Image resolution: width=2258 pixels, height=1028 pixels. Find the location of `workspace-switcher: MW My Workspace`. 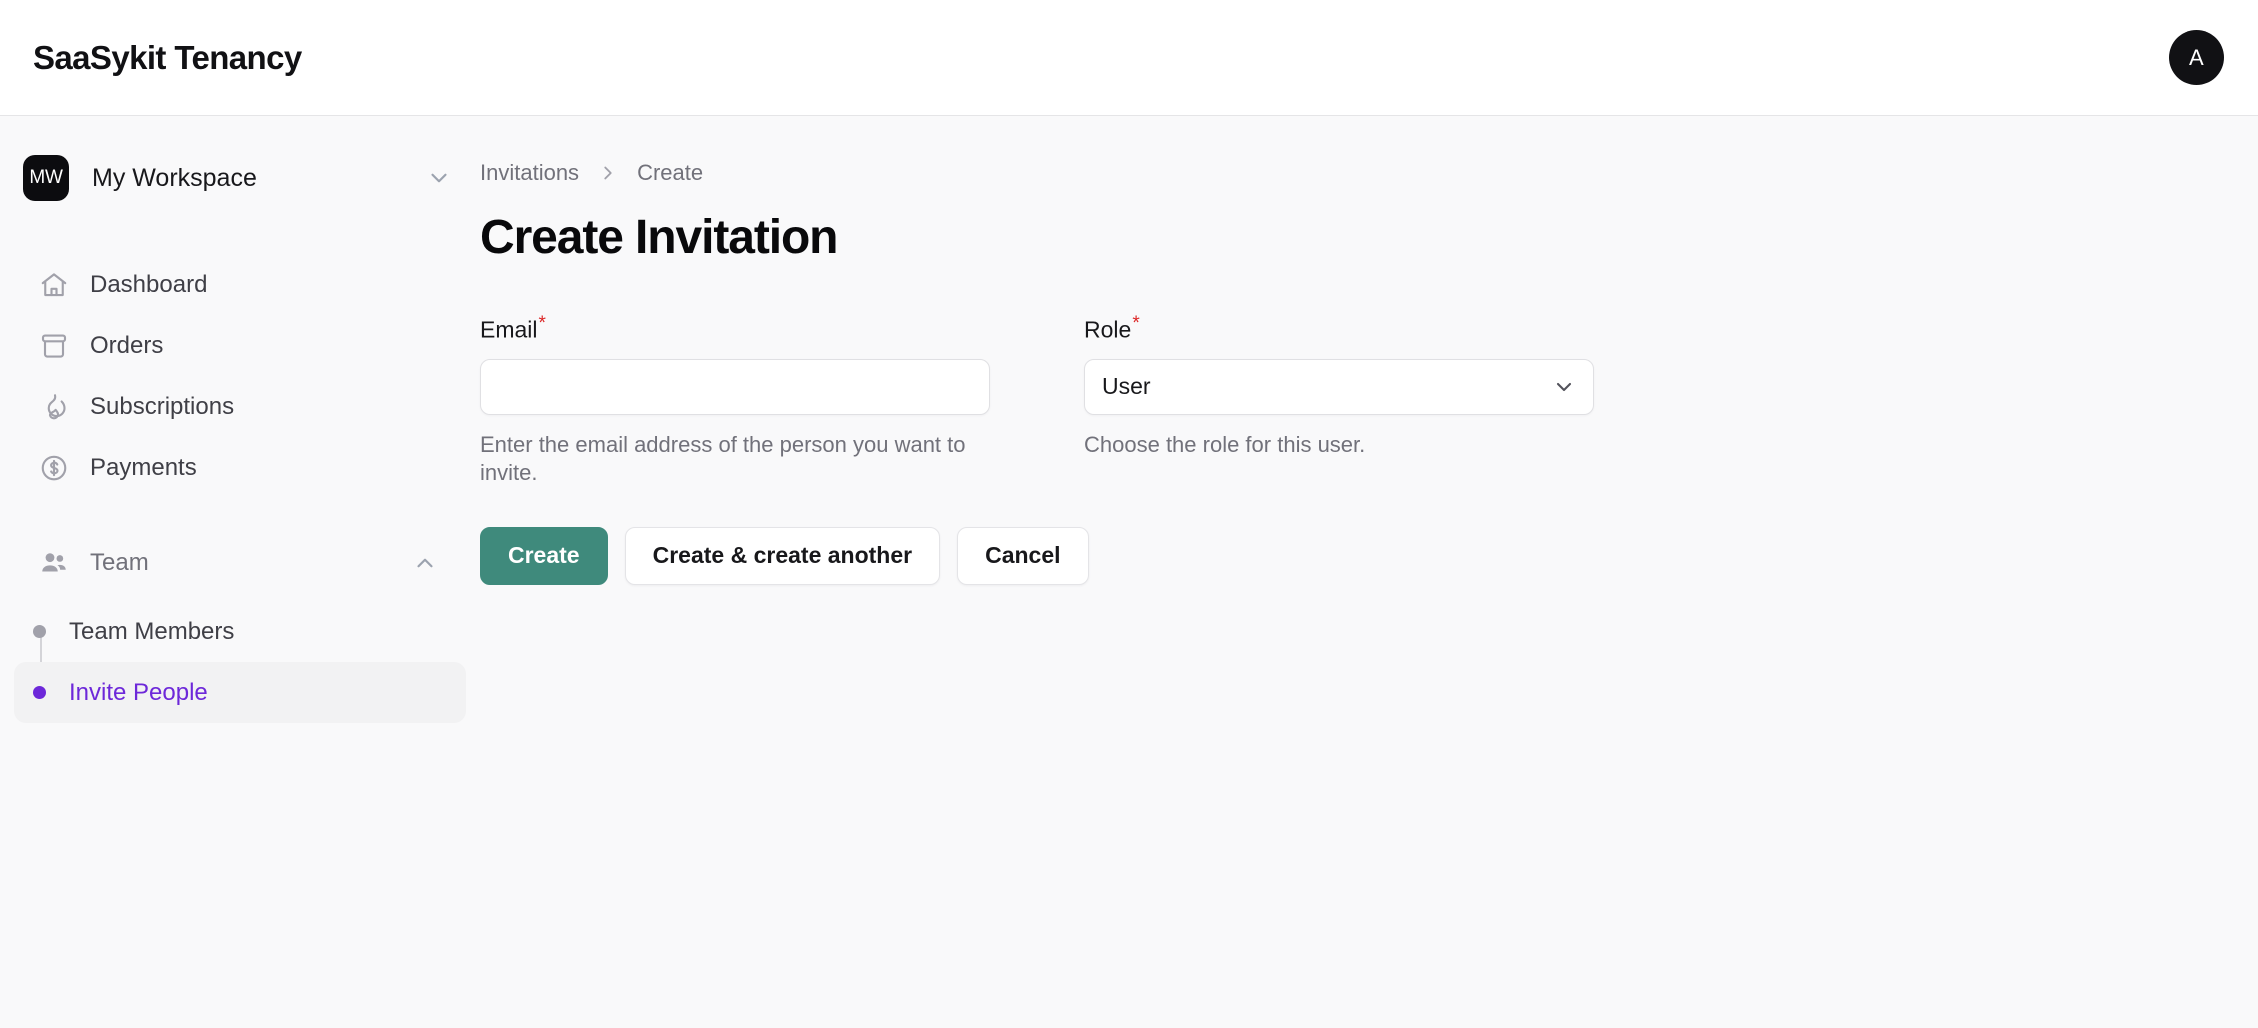

workspace-switcher: MW My Workspace is located at coordinates (240, 178).